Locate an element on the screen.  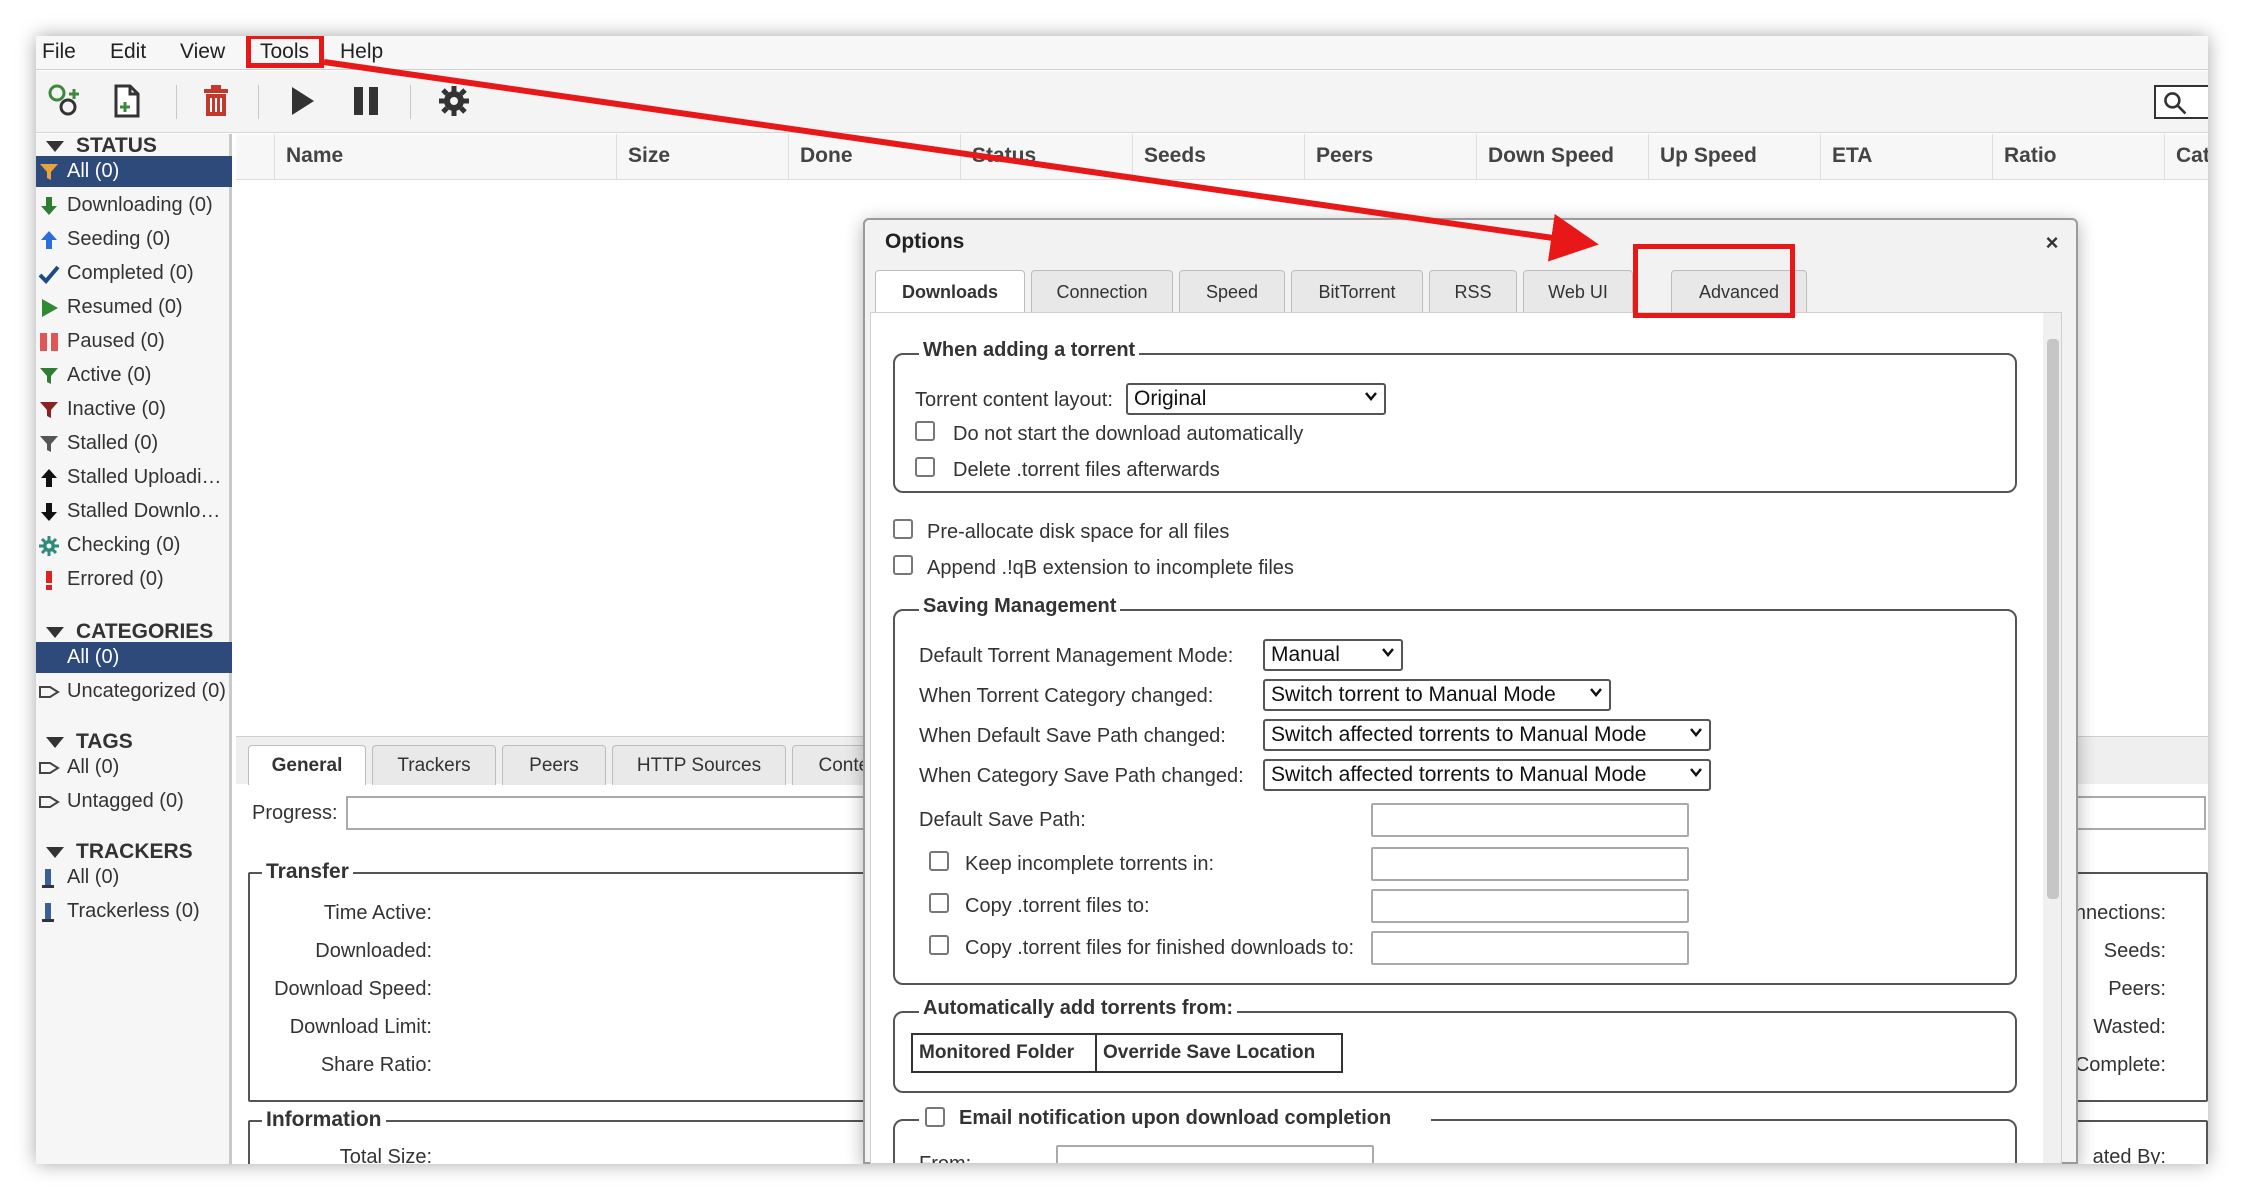
copy-torrent-checkbox is located at coordinates (939, 903).